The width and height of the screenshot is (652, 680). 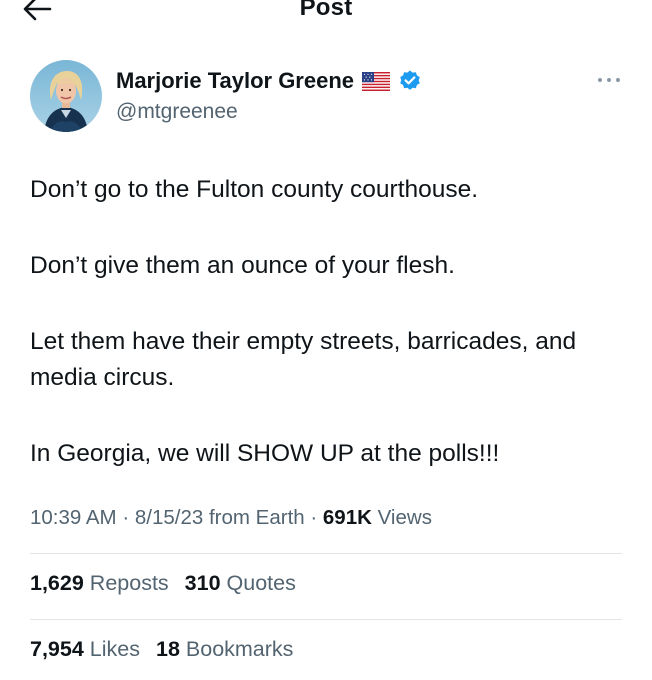 What do you see at coordinates (404, 517) in the screenshot?
I see `views-label: Views` at bounding box center [404, 517].